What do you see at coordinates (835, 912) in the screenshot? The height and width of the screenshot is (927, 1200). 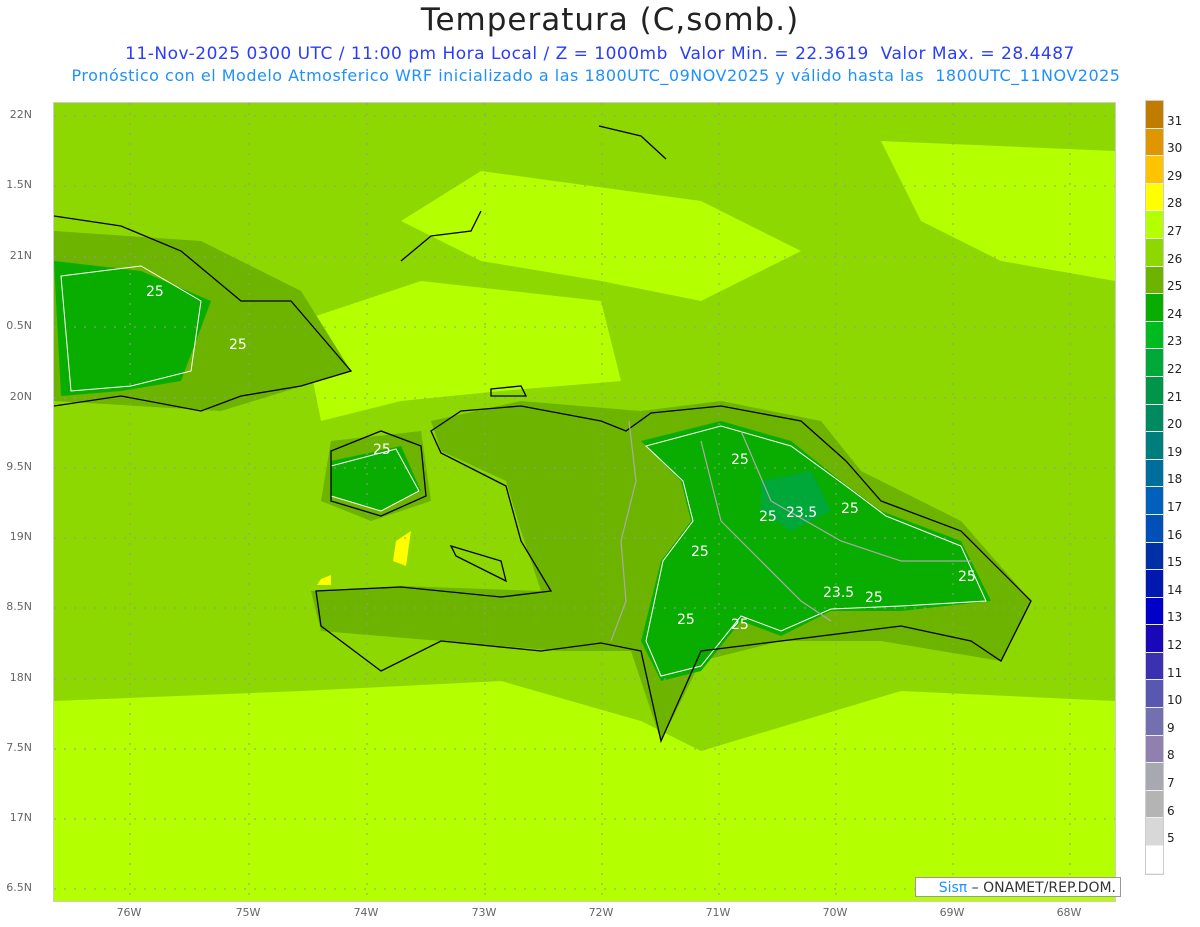 I see `lon-label: 70W` at bounding box center [835, 912].